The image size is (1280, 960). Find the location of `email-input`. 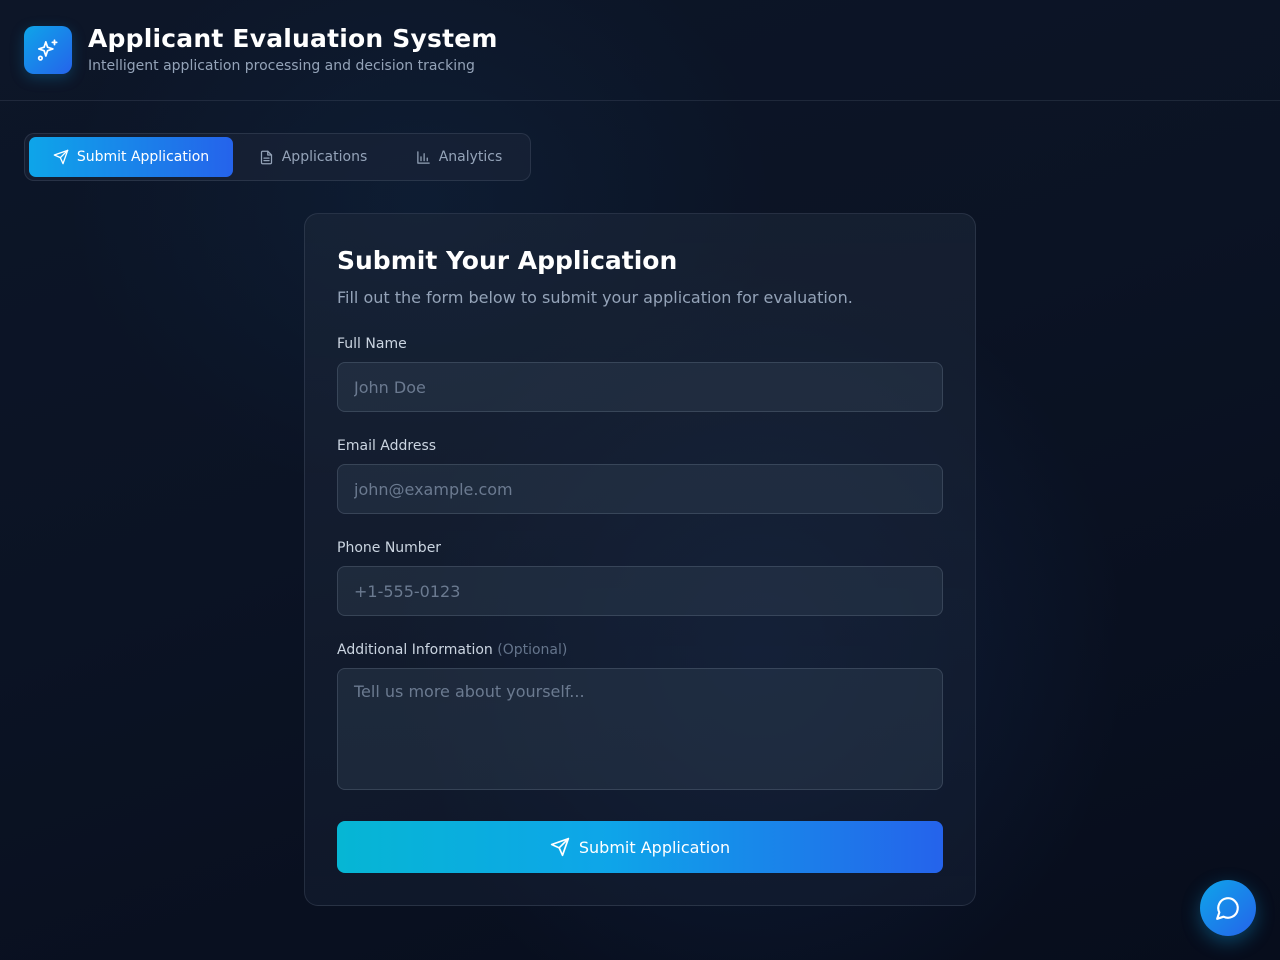

email-input is located at coordinates (640, 489).